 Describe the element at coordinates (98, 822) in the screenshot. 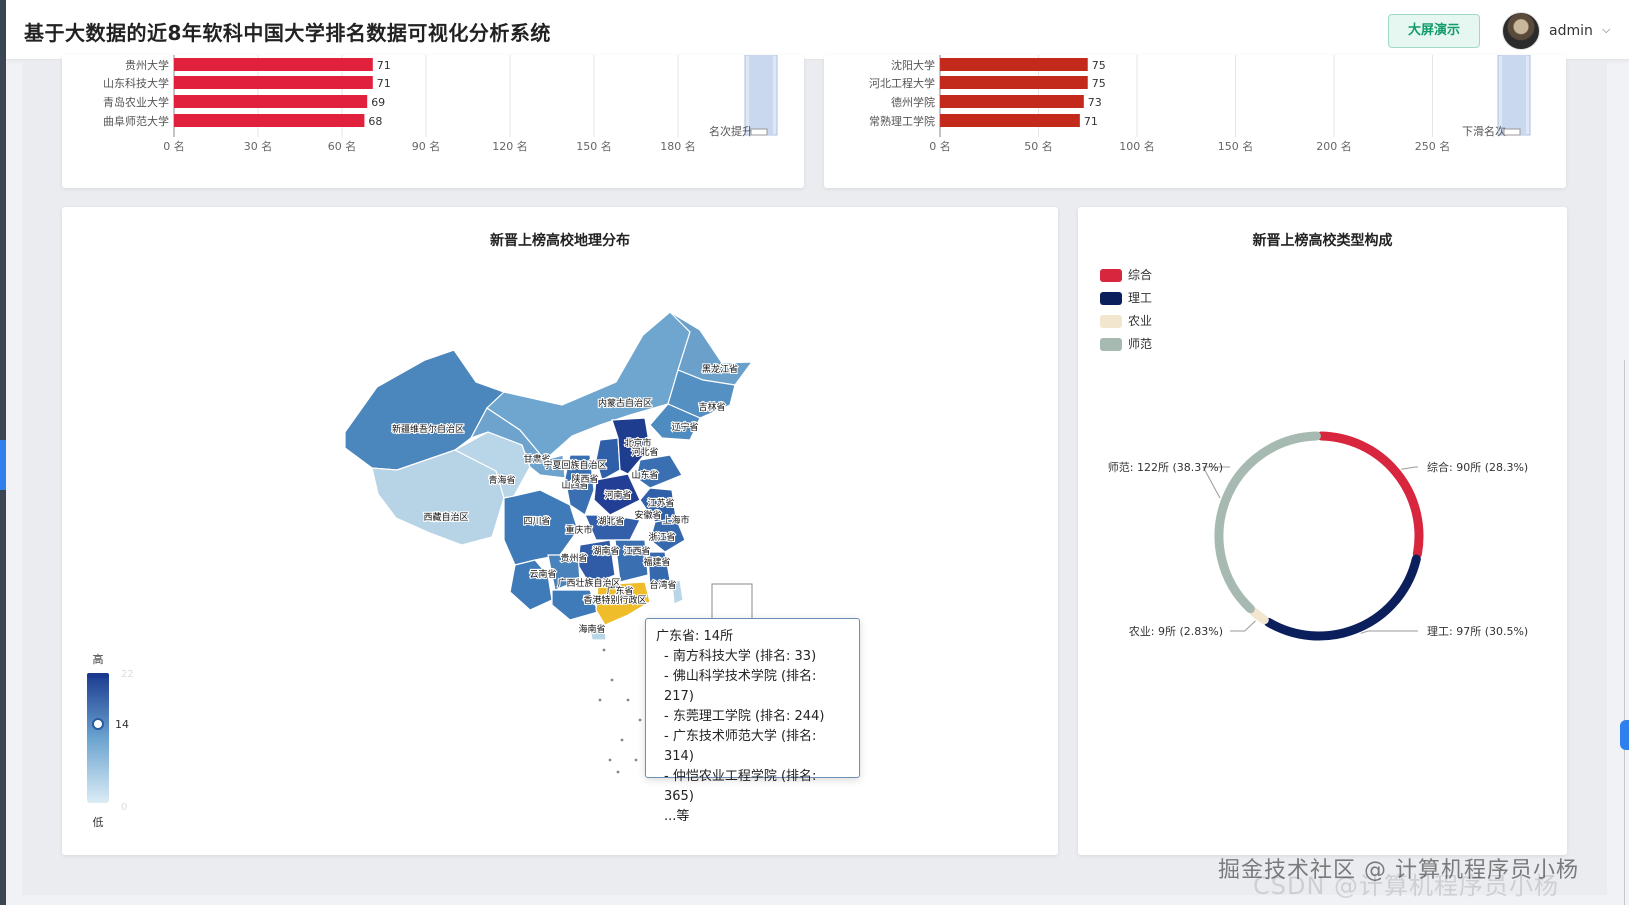

I see `visual-map-low-label: 低` at that location.